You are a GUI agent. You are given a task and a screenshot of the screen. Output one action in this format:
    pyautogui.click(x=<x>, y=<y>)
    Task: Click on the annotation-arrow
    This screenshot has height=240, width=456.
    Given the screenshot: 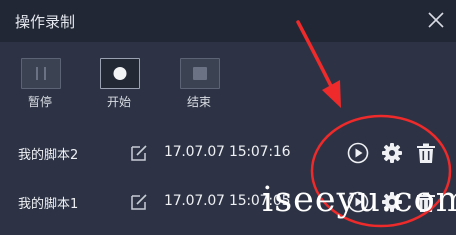 What is the action you would take?
    pyautogui.click(x=318, y=64)
    